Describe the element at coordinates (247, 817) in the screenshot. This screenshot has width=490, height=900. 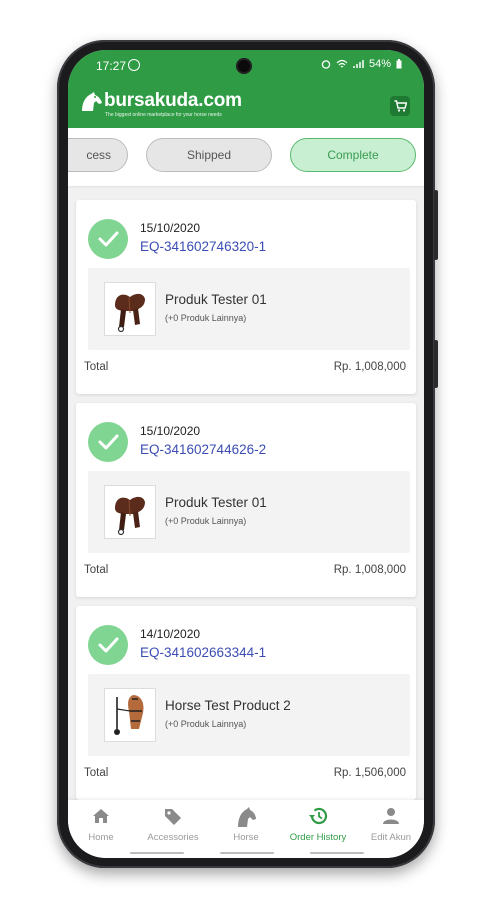
I see `horse-icon` at that location.